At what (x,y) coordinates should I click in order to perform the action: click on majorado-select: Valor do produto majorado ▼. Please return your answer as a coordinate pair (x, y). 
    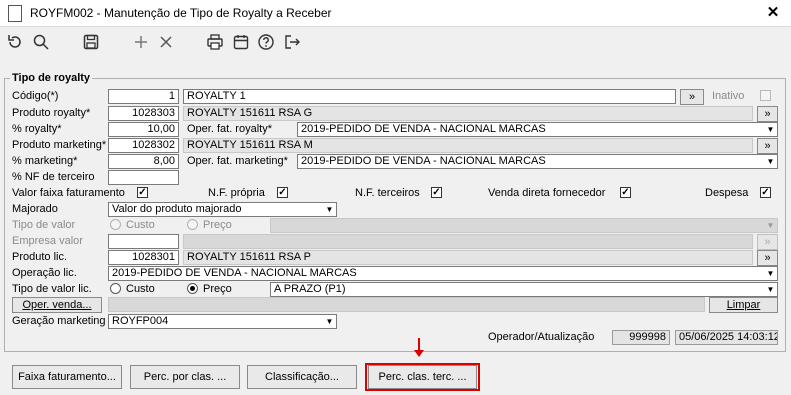
    Looking at the image, I should click on (222, 209).